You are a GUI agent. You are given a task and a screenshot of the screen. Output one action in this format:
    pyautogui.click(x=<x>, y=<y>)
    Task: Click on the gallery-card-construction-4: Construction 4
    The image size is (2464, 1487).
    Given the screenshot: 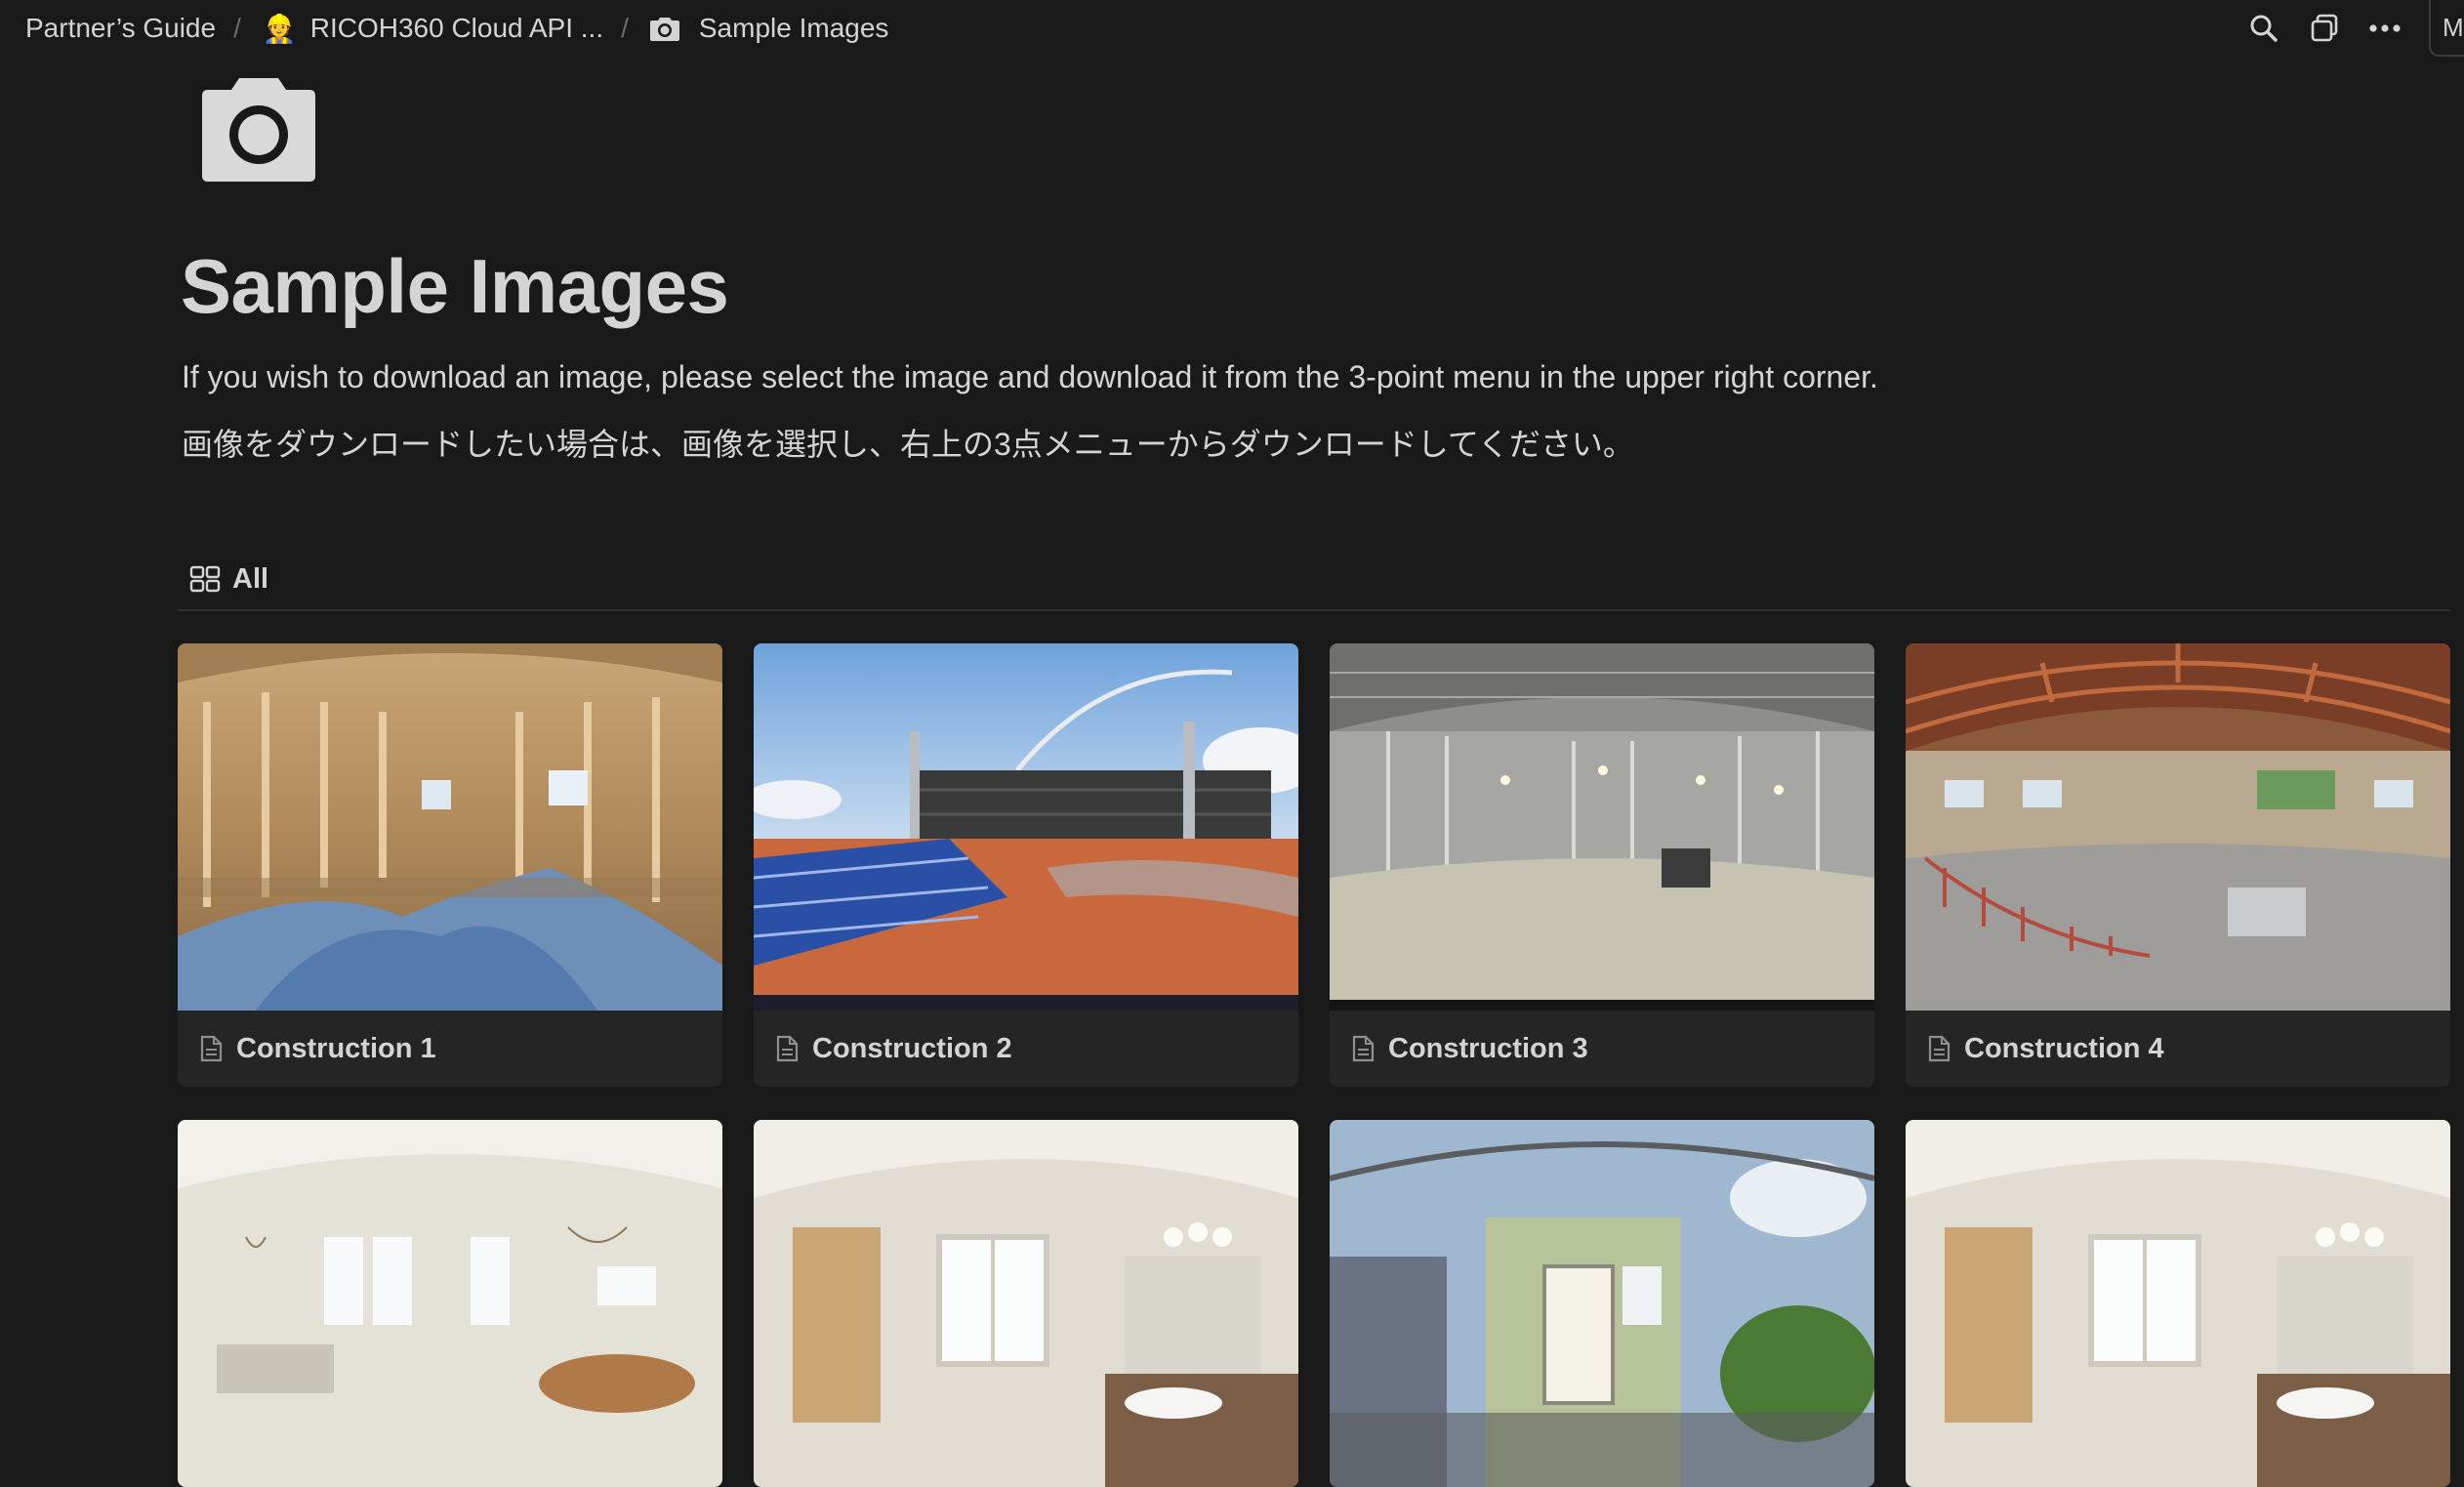 What is the action you would take?
    pyautogui.click(x=2178, y=865)
    